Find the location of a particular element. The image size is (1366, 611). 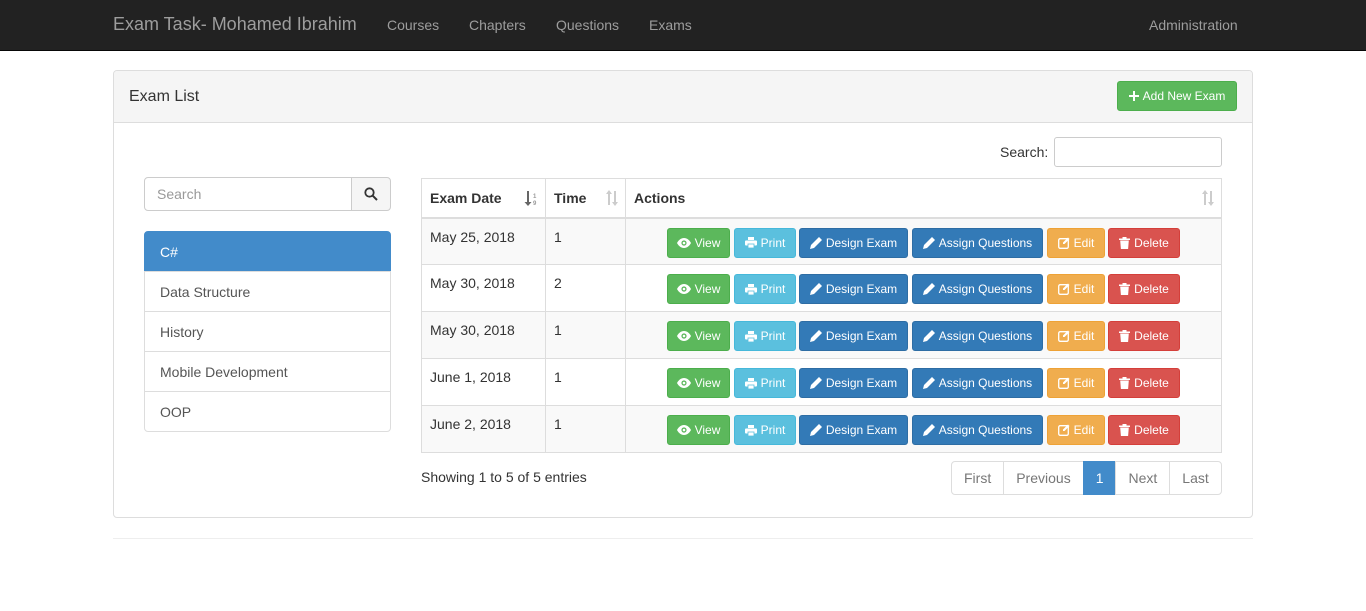

table-search-label: Search: is located at coordinates (1024, 152).